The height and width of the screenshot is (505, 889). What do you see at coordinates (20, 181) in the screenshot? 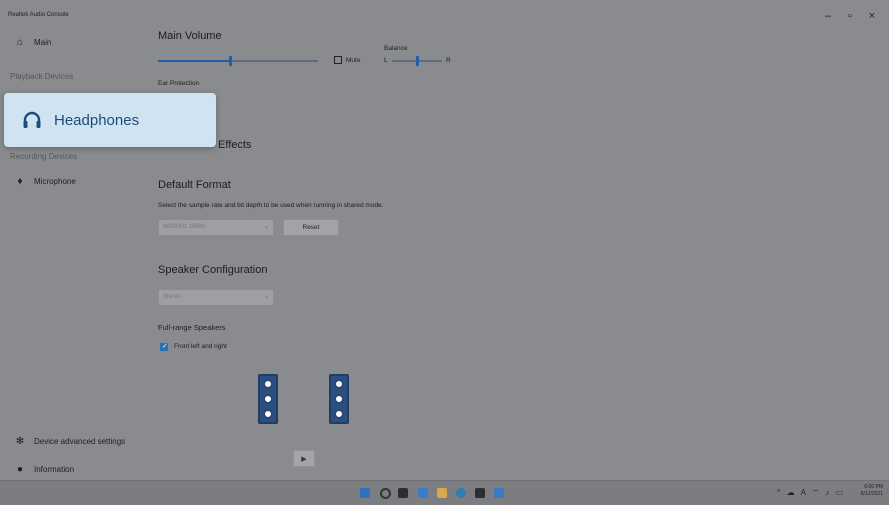
I see `microphone-icon: ♦` at bounding box center [20, 181].